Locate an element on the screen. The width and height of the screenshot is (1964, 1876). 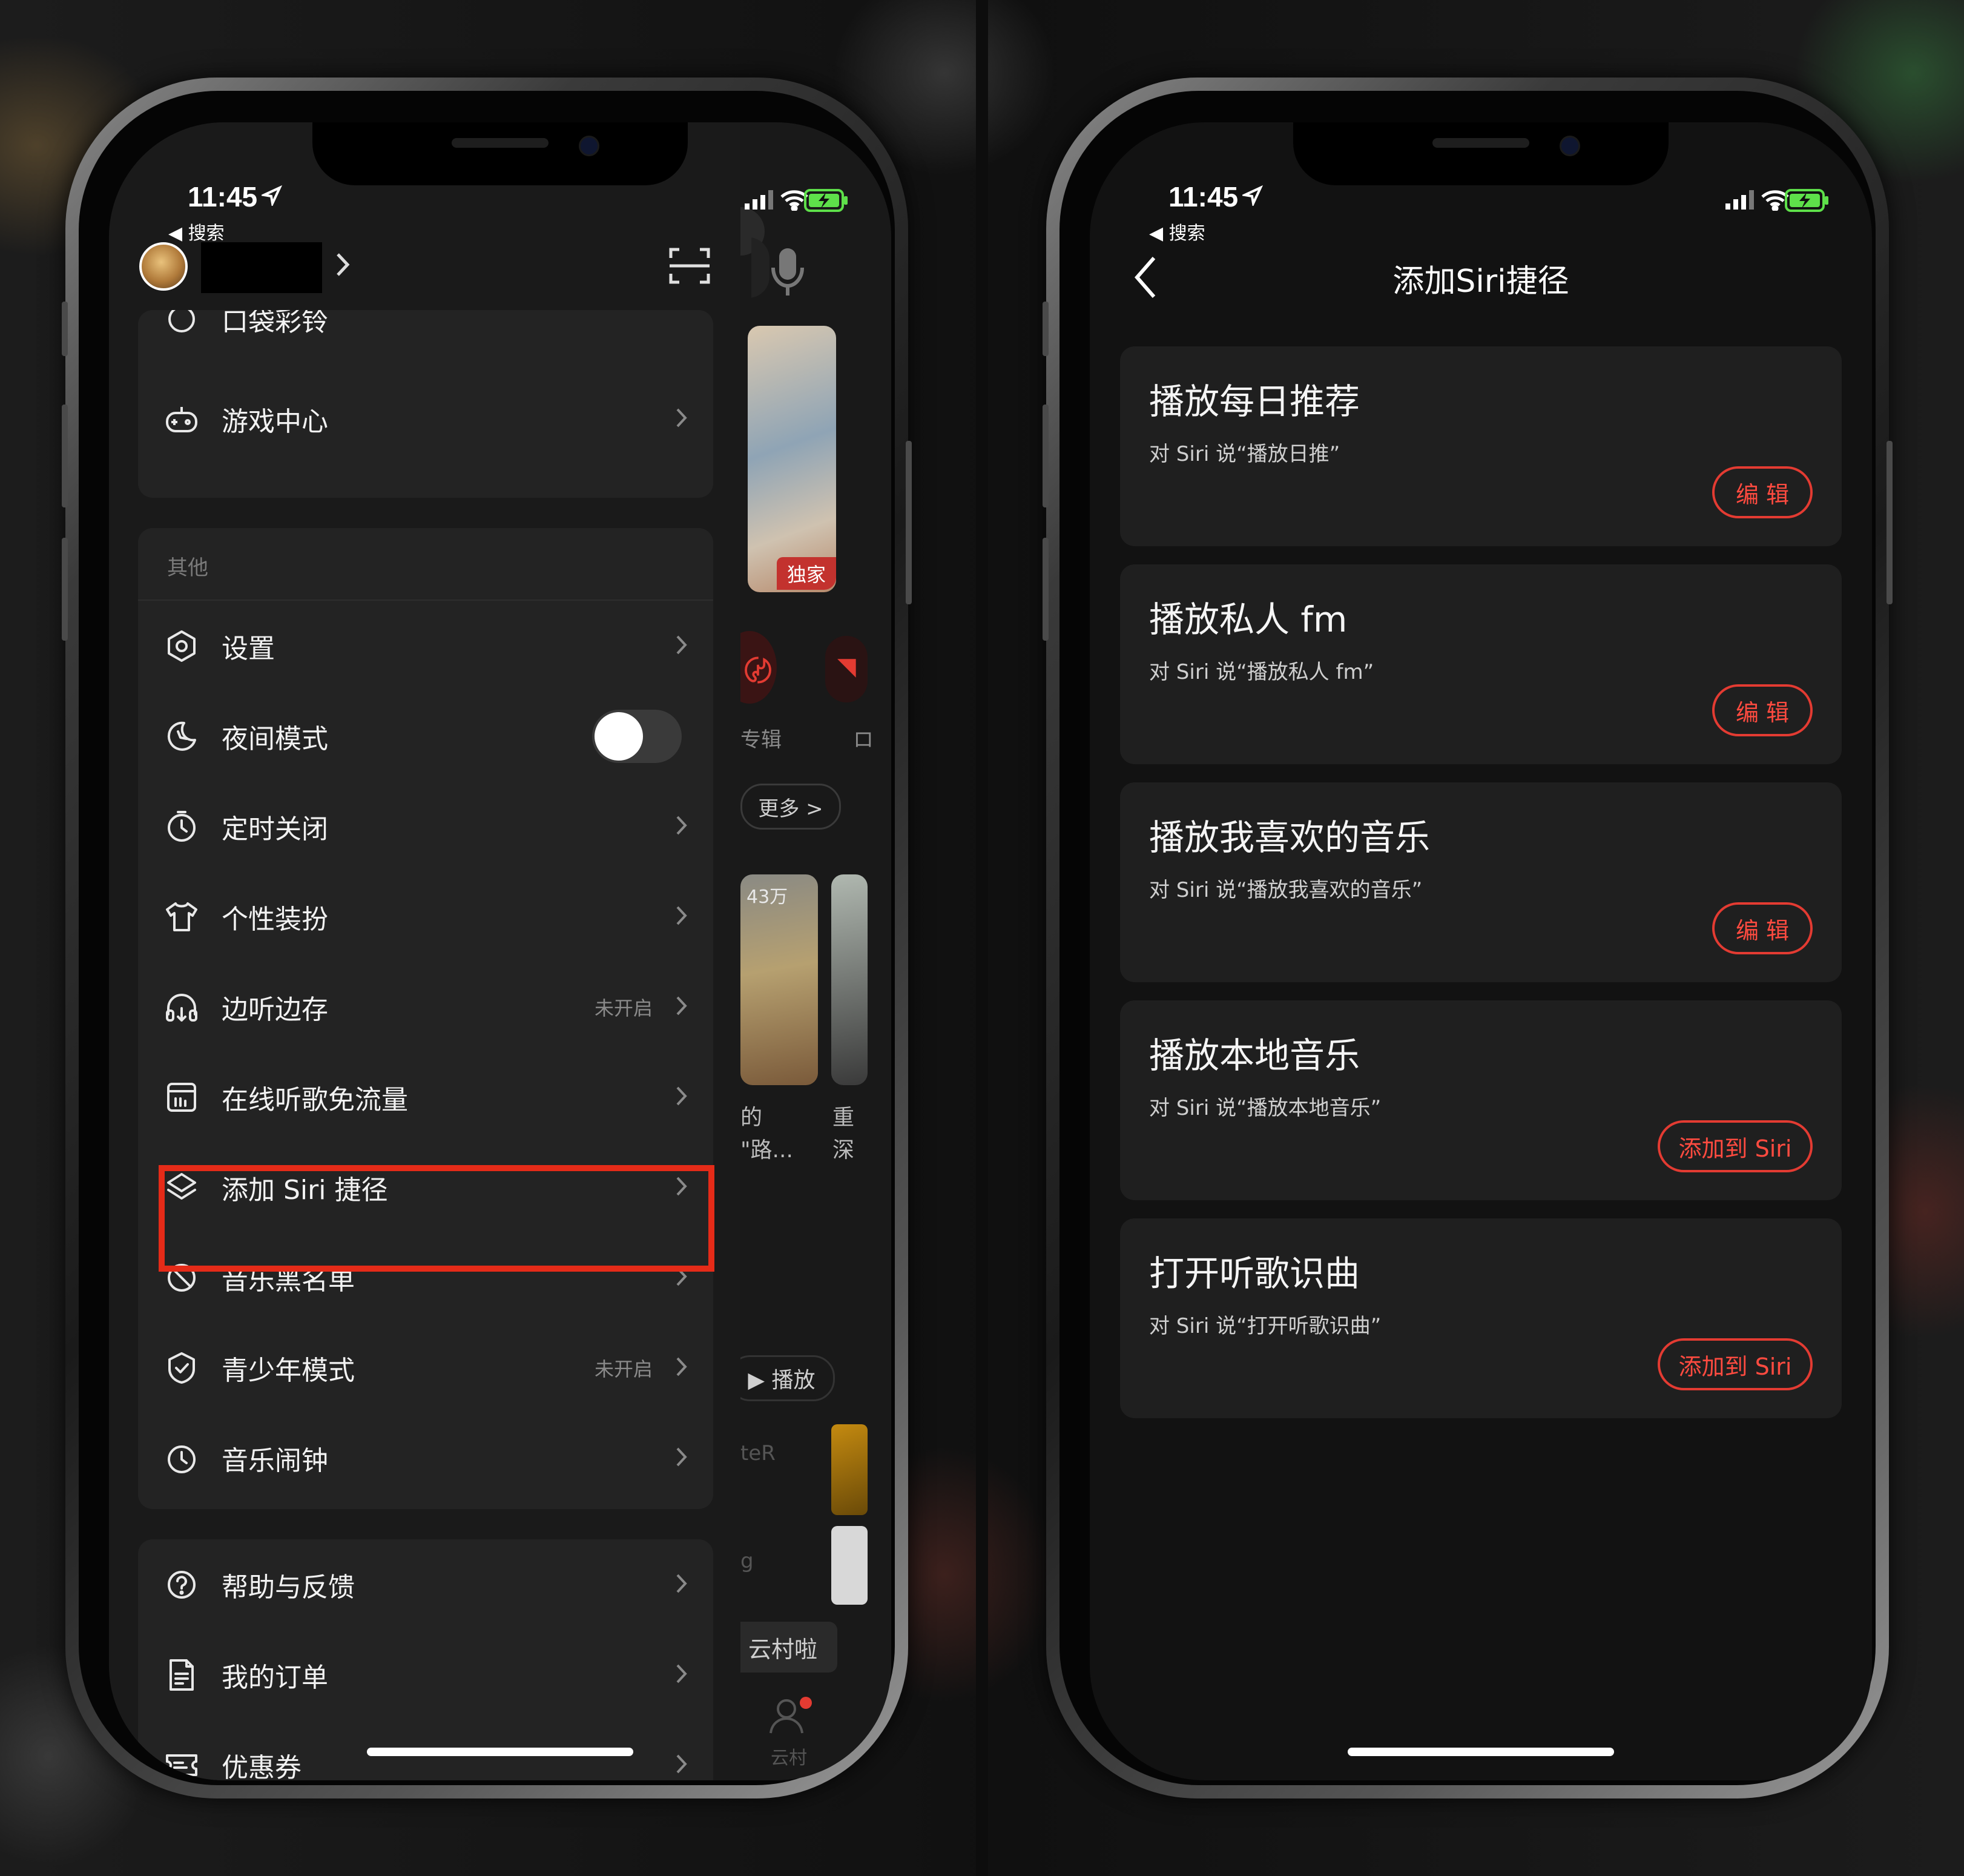
shortcut-phrase: 对 Siri 说“播放本地音乐” is located at coordinates (1265, 1108).